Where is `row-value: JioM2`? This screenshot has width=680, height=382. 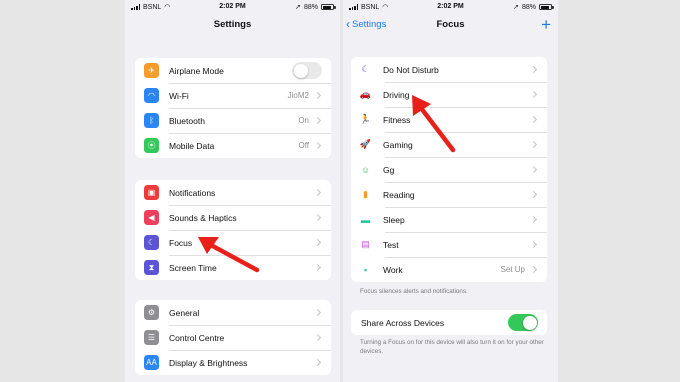
row-value: JioM2 is located at coordinates (298, 95).